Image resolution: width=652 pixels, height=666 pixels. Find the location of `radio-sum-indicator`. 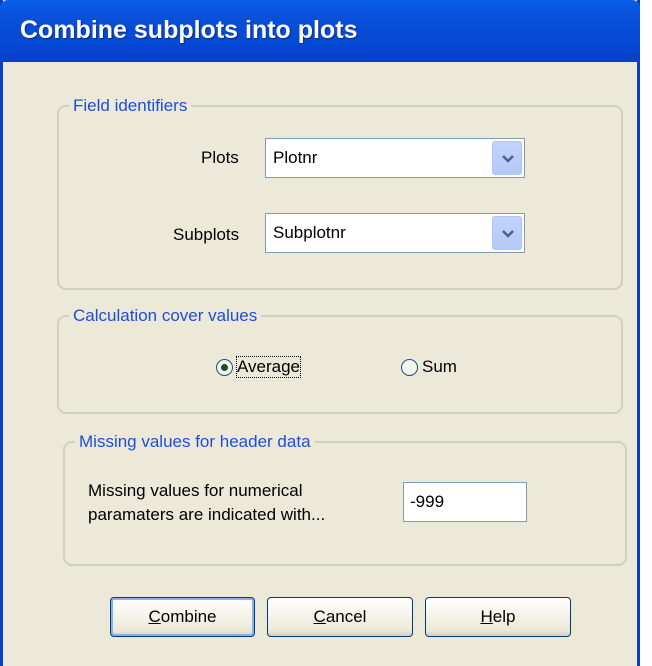

radio-sum-indicator is located at coordinates (409, 367).